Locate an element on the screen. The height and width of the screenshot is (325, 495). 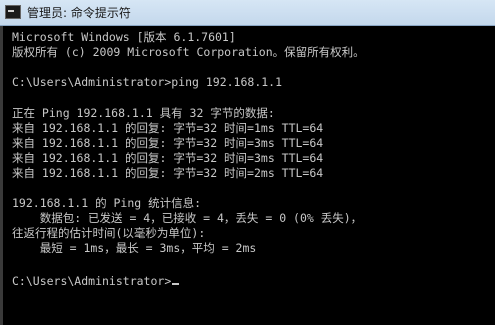
window-title: 管理员: 命令提示符 is located at coordinates (79, 13).